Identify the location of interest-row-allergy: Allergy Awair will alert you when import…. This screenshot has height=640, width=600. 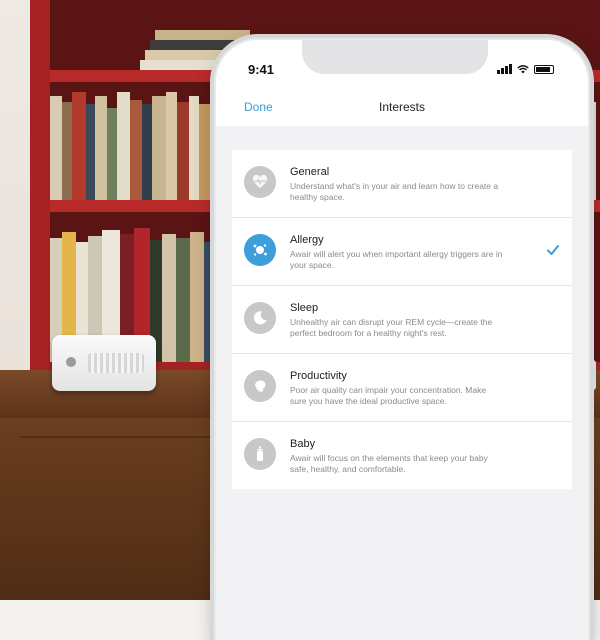
(402, 252).